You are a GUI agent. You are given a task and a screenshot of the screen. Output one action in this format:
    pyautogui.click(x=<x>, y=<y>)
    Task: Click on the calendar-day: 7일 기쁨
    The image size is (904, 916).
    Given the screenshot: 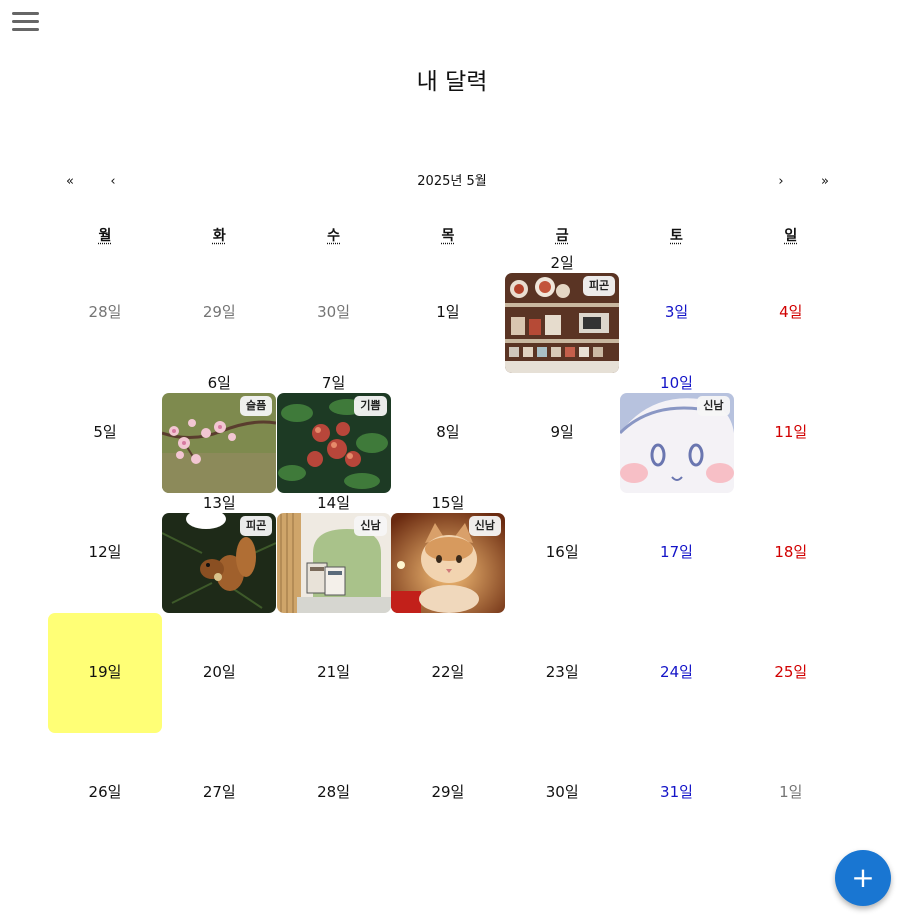 What is the action you would take?
    pyautogui.click(x=333, y=433)
    